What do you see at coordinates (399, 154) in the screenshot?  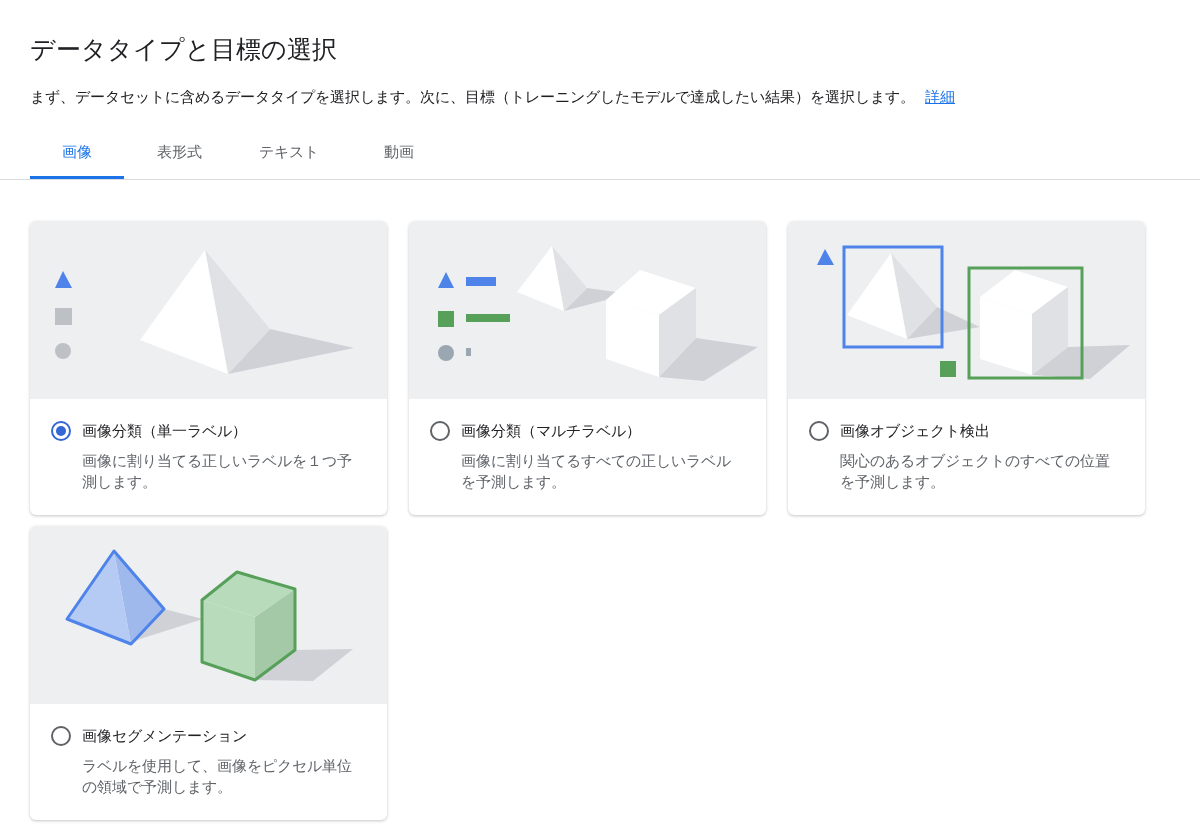 I see `data-type-tab: 動画` at bounding box center [399, 154].